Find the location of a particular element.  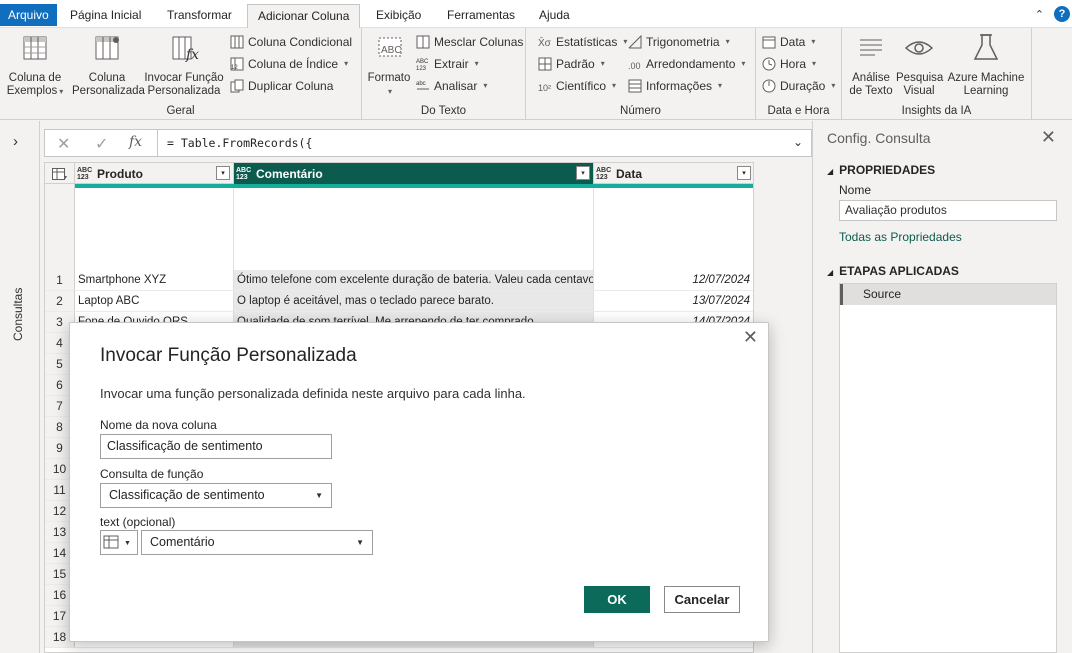

tab-ferramentas: Ferramentas is located at coordinates (481, 16).